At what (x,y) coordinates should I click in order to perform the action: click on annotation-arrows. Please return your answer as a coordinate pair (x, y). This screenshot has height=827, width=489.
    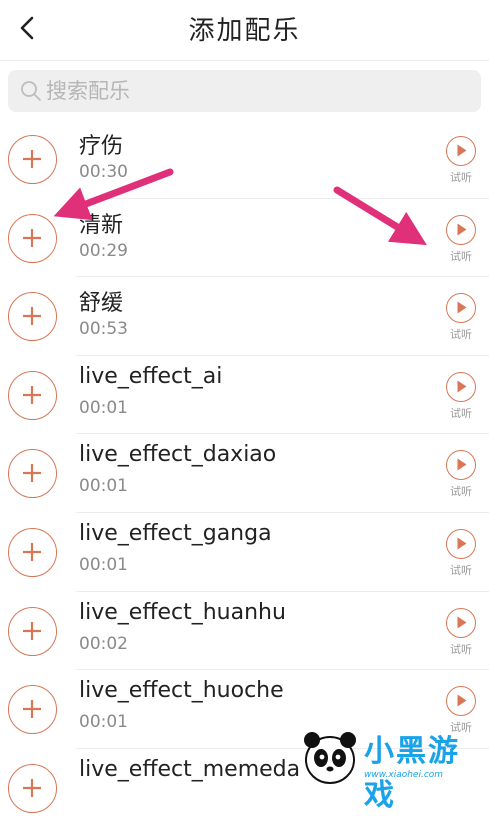
    Looking at the image, I should click on (240, 207).